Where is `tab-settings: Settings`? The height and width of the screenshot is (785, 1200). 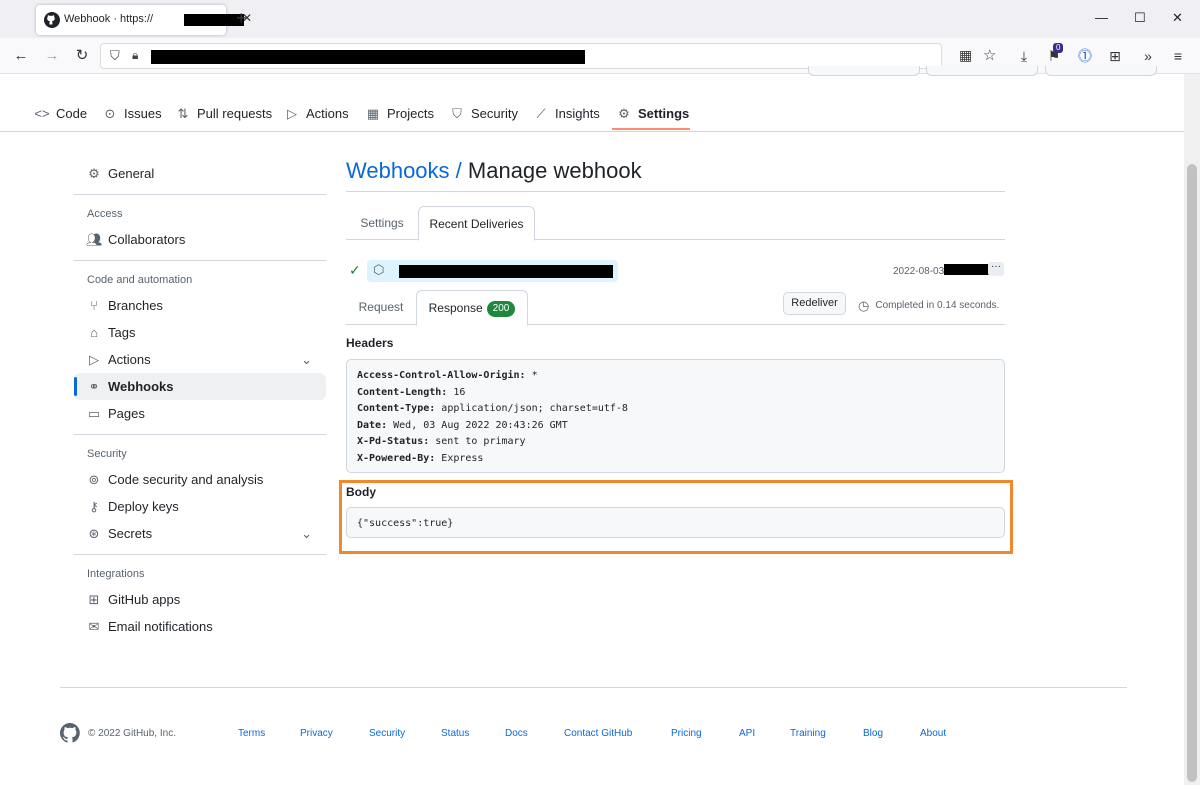 tab-settings: Settings is located at coordinates (382, 223).